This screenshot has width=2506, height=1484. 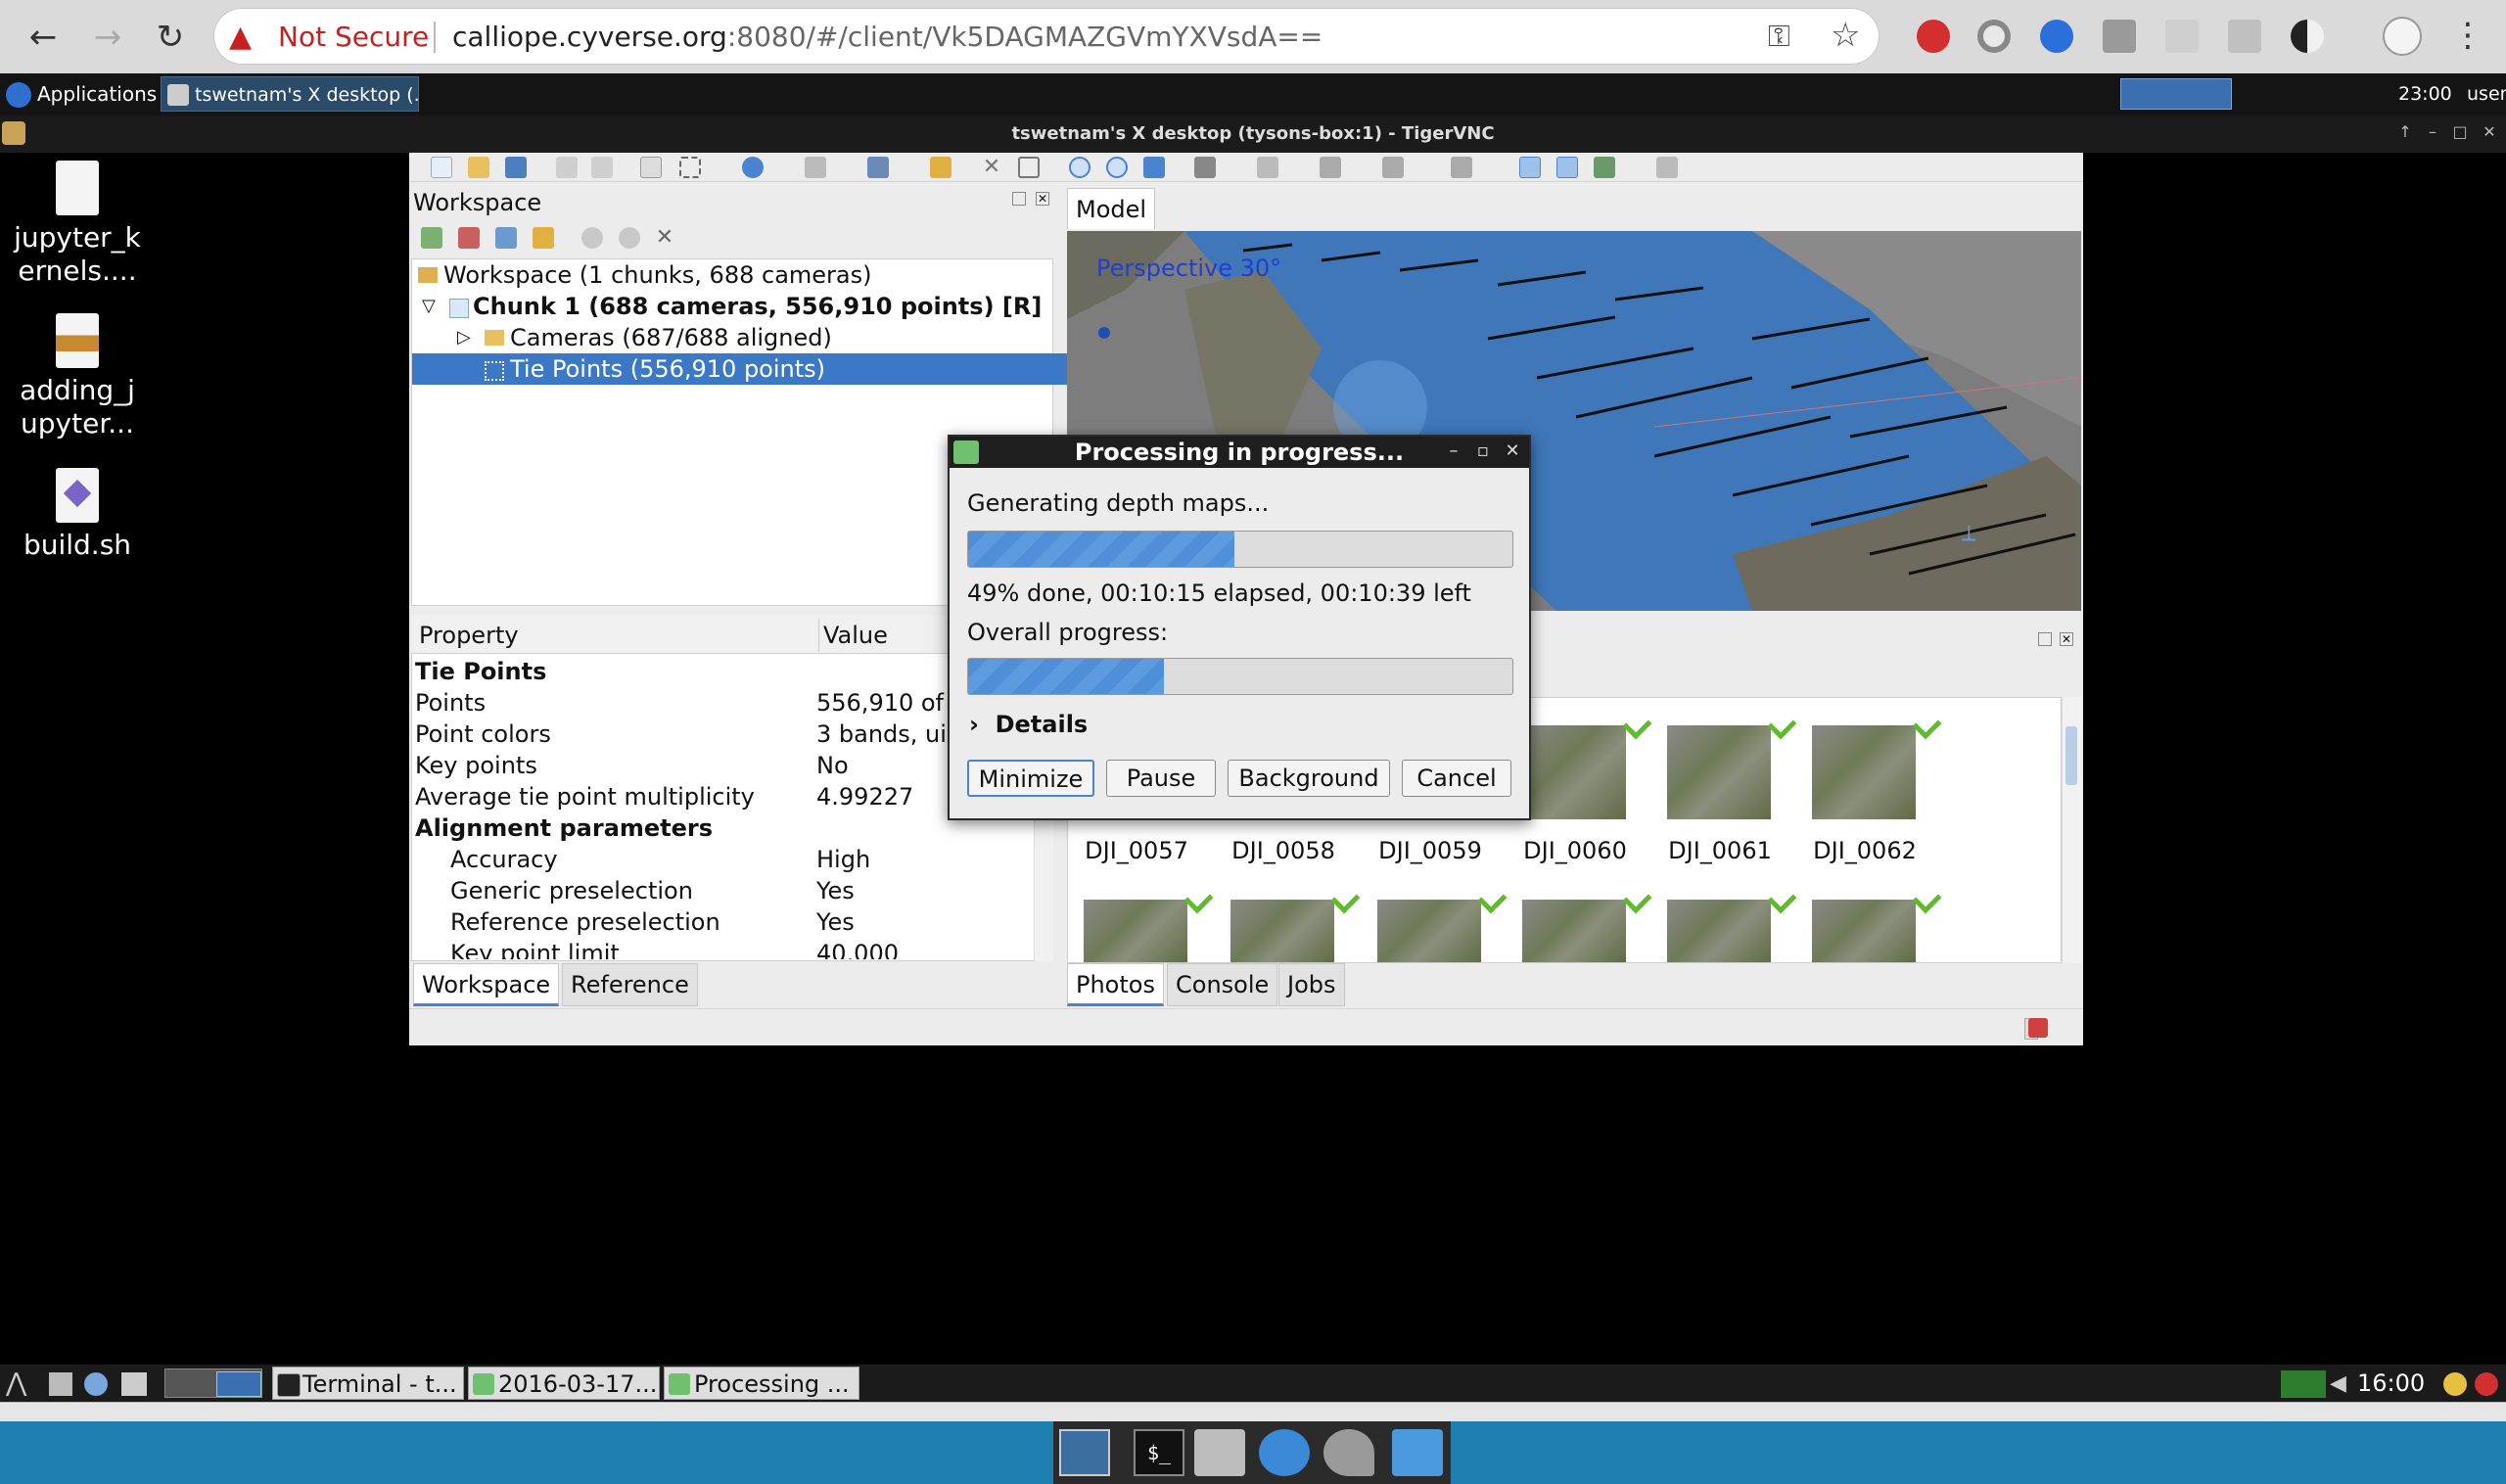 What do you see at coordinates (1845, 35) in the screenshot?
I see `bookmark-star-icon: ☆` at bounding box center [1845, 35].